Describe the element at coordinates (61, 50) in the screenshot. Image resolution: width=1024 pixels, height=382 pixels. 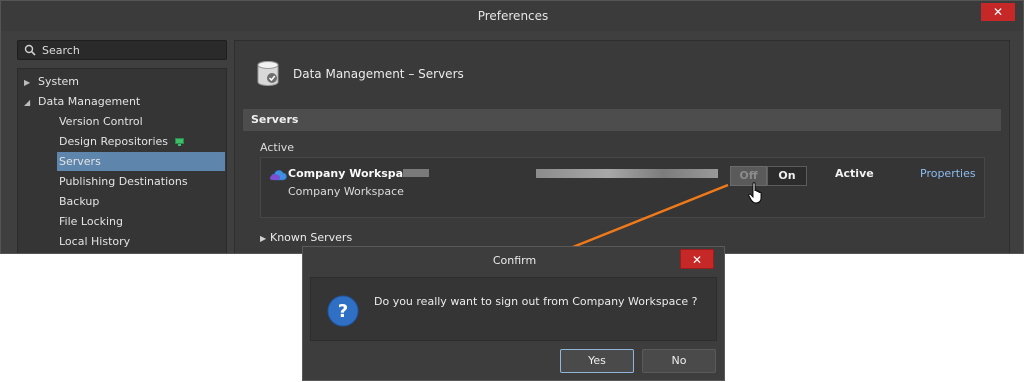
I see `search-placeholder: Search` at that location.